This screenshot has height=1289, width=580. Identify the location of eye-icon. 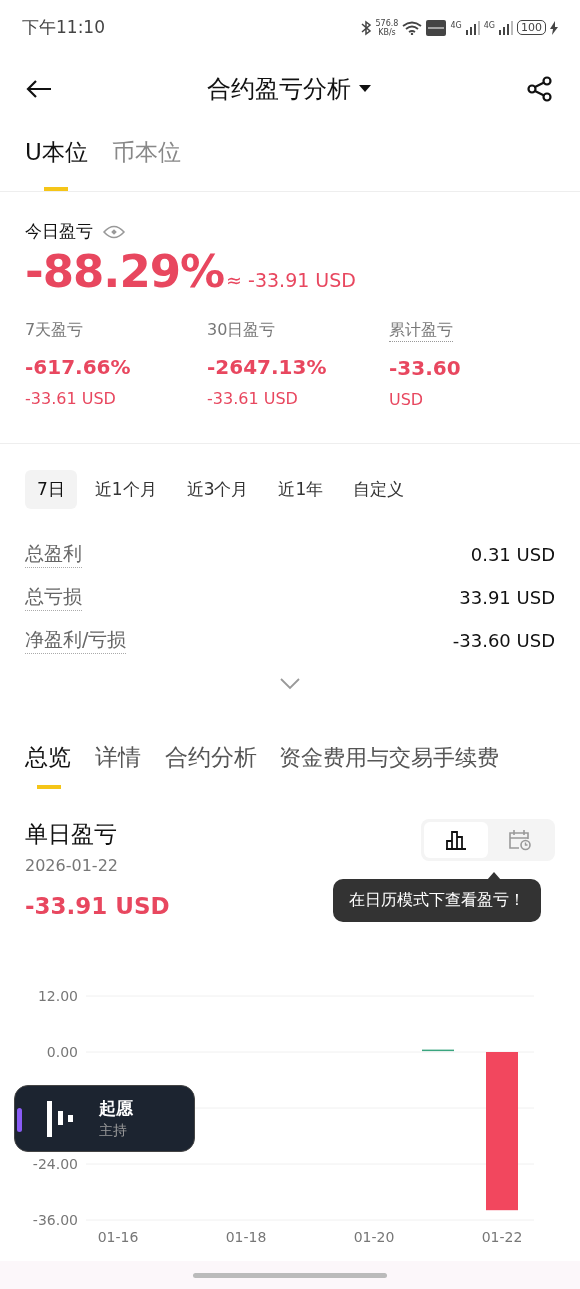
(114, 231).